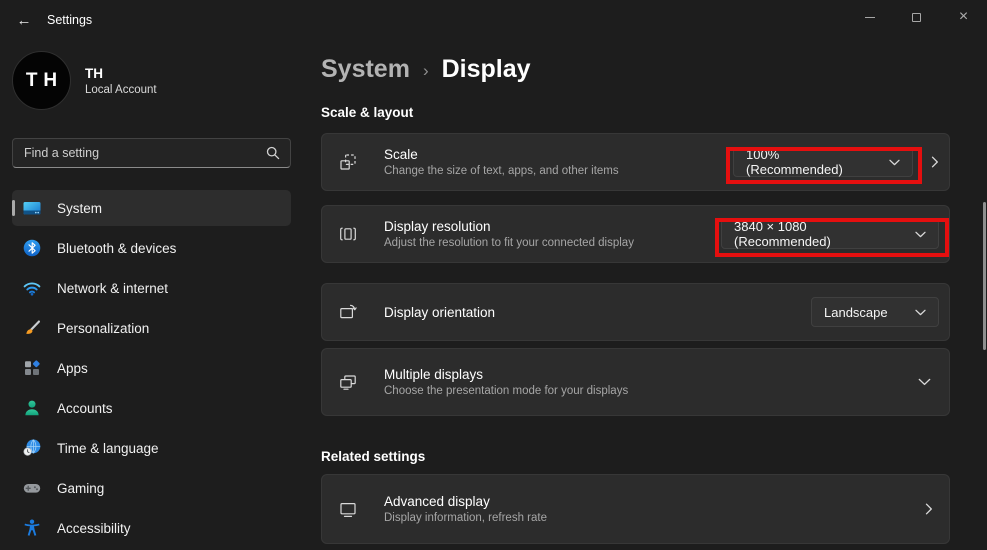 The width and height of the screenshot is (987, 550). I want to click on scale-dropdown: 100% (Recommended), so click(823, 162).